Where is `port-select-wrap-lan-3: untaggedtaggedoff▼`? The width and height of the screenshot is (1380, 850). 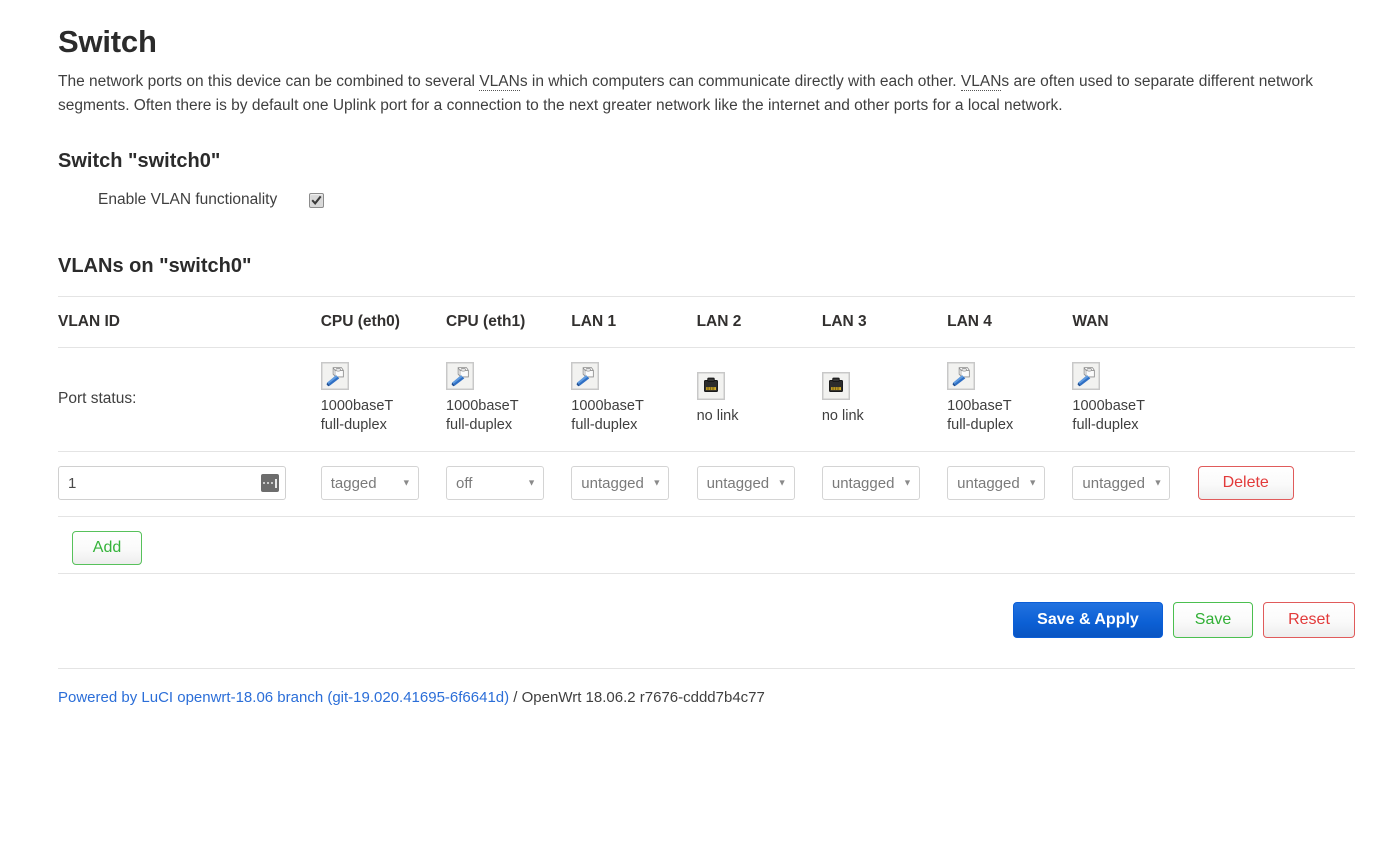 port-select-wrap-lan-3: untaggedtaggedoff▼ is located at coordinates (870, 483).